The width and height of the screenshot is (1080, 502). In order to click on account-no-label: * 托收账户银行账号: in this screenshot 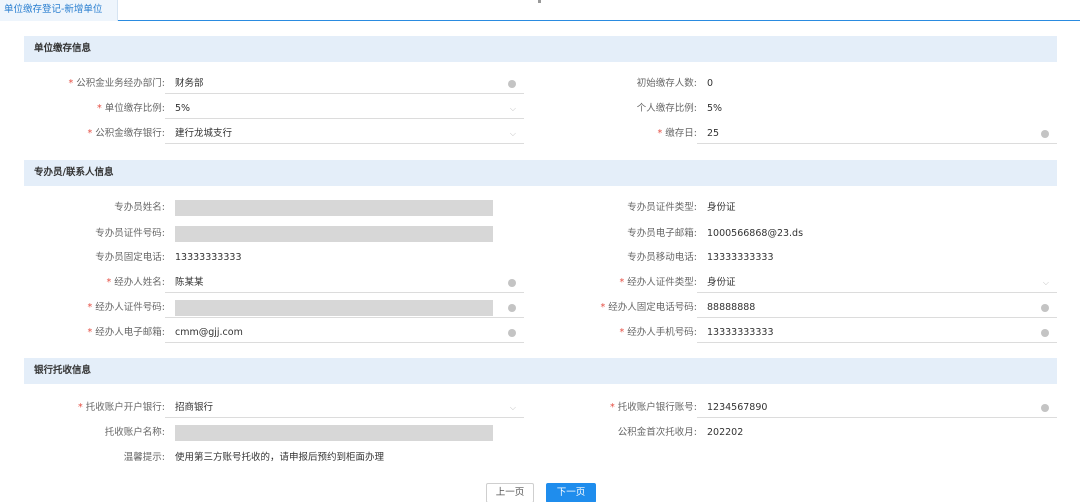, I will do `click(653, 407)`.